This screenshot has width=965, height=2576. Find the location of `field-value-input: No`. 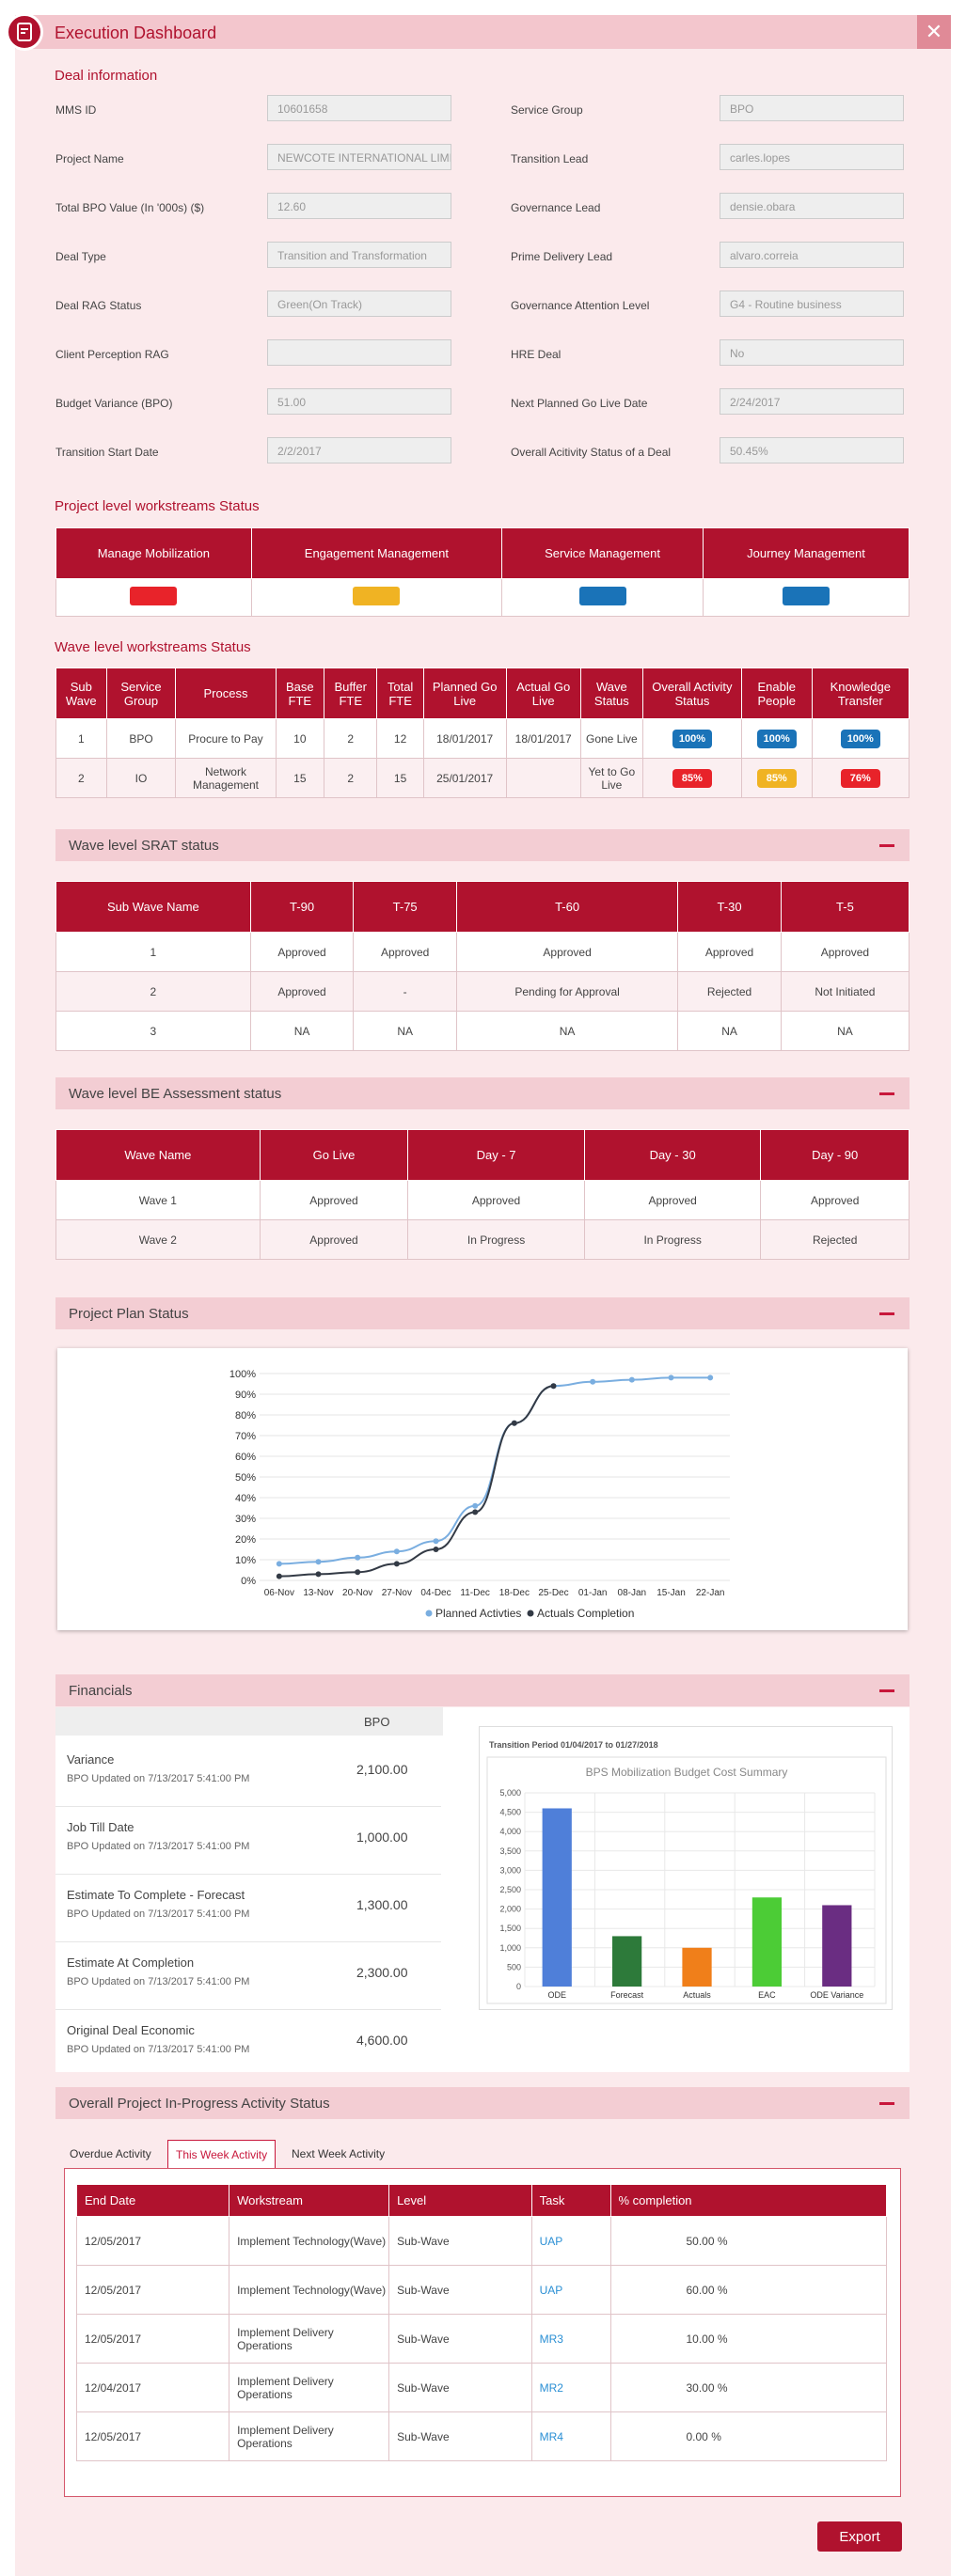

field-value-input: No is located at coordinates (812, 352).